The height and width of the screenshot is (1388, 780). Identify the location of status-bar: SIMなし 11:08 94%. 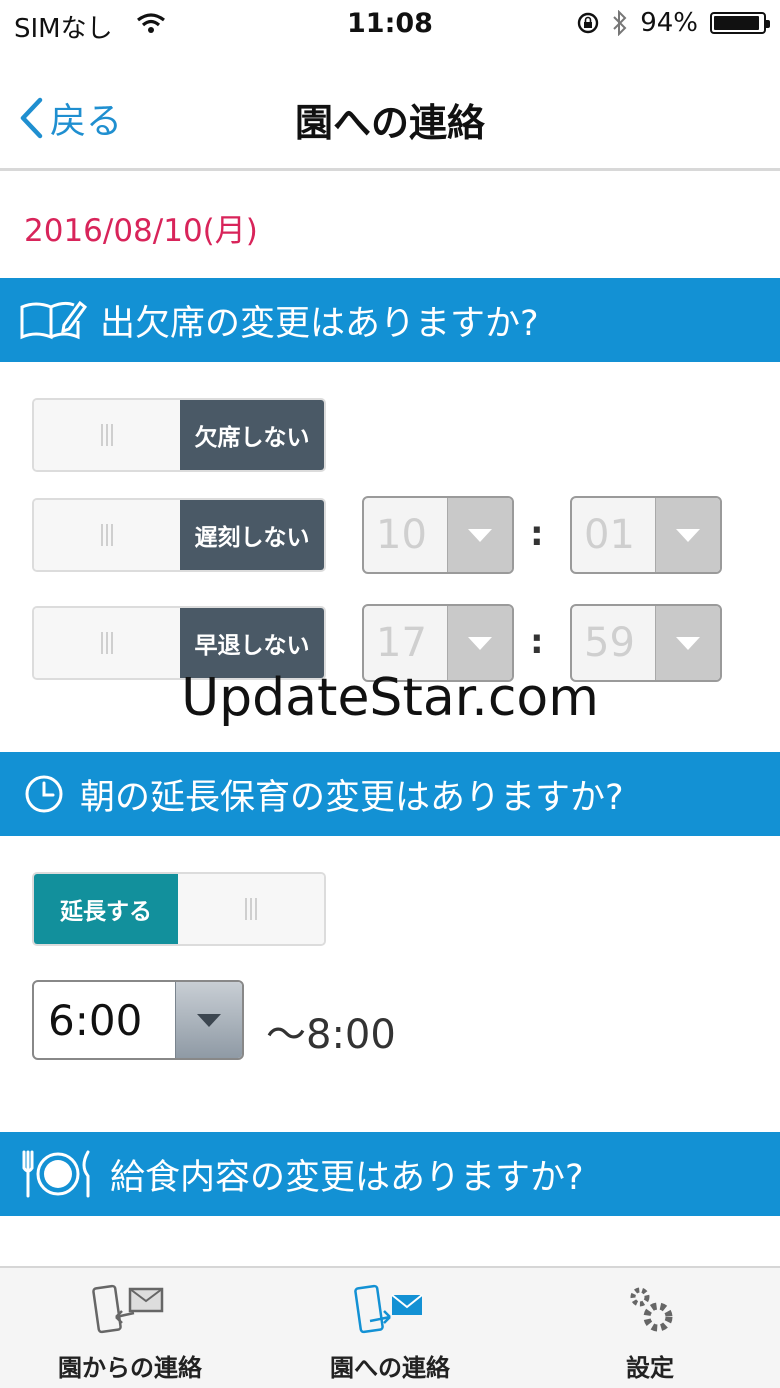
(390, 26).